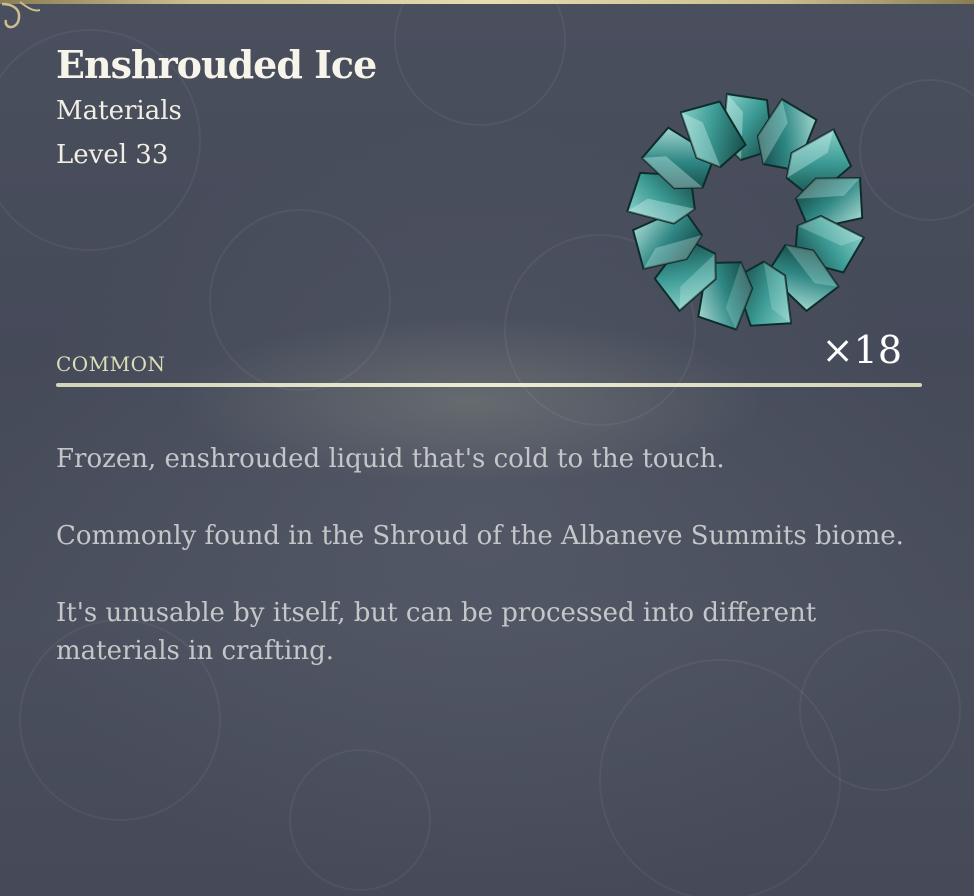 The image size is (974, 896). Describe the element at coordinates (119, 111) in the screenshot. I see `item-category: Materials` at that location.